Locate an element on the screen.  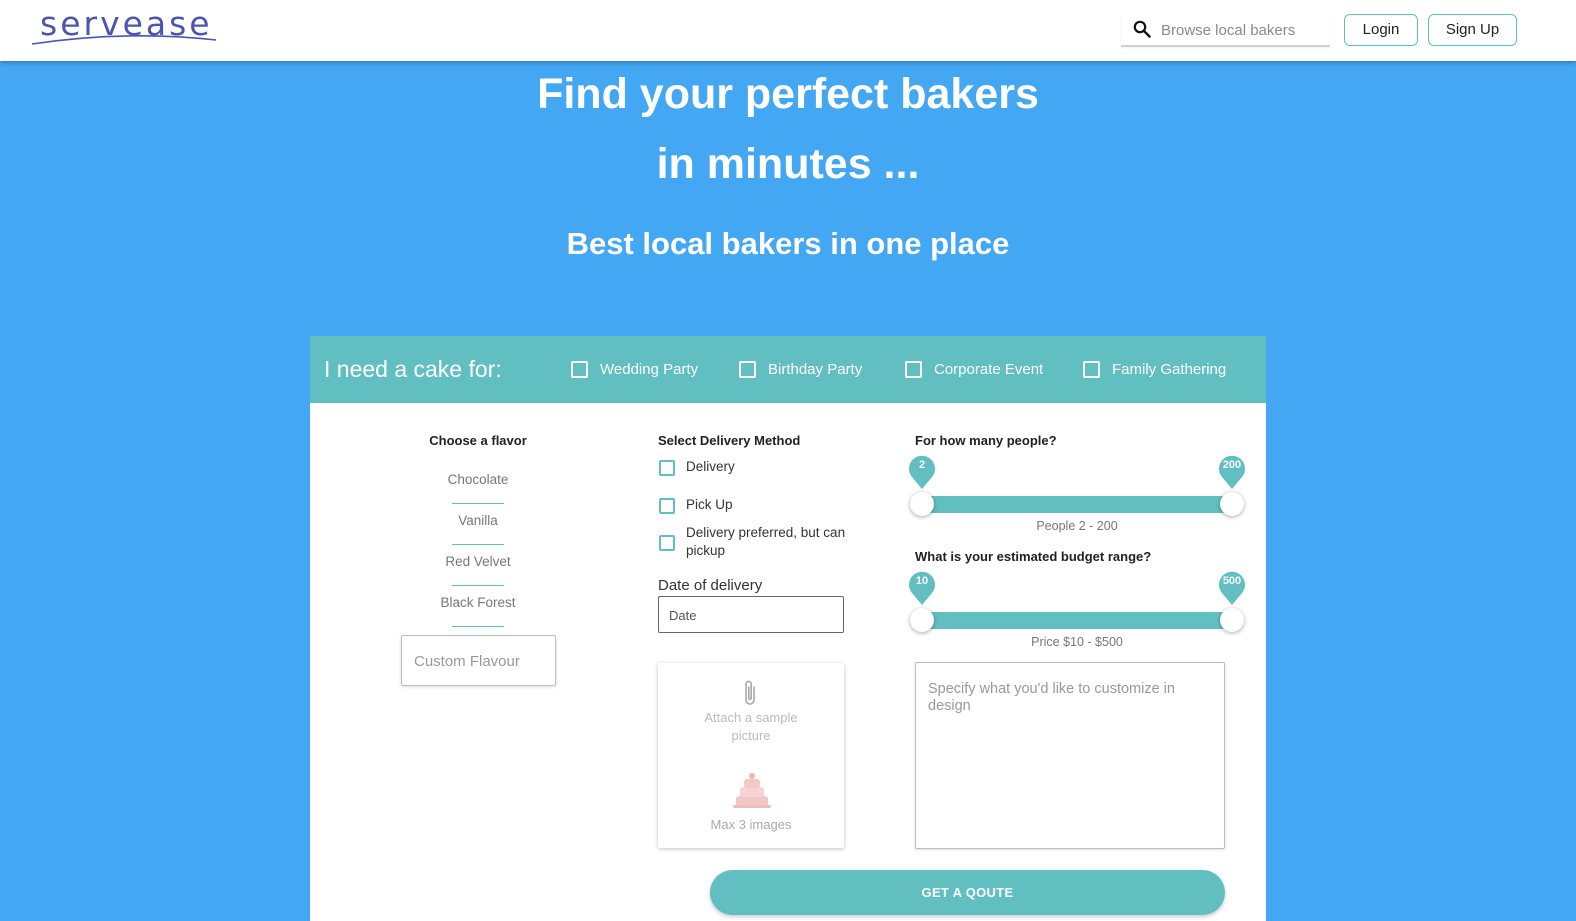
date-input: Date is located at coordinates (751, 614).